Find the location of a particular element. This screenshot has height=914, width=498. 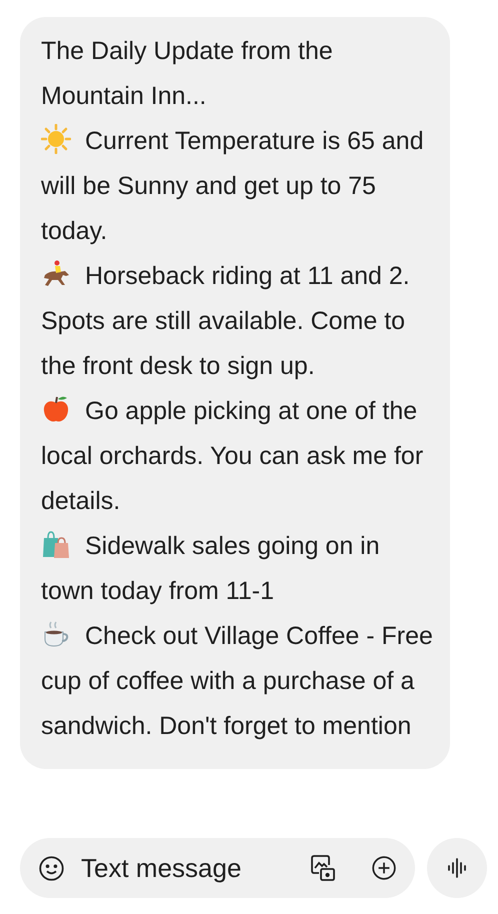

shopping-bags-icon is located at coordinates (56, 544).